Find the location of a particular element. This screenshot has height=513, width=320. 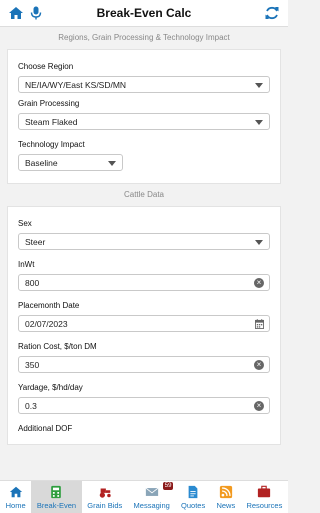

home-icon is located at coordinates (15, 492).